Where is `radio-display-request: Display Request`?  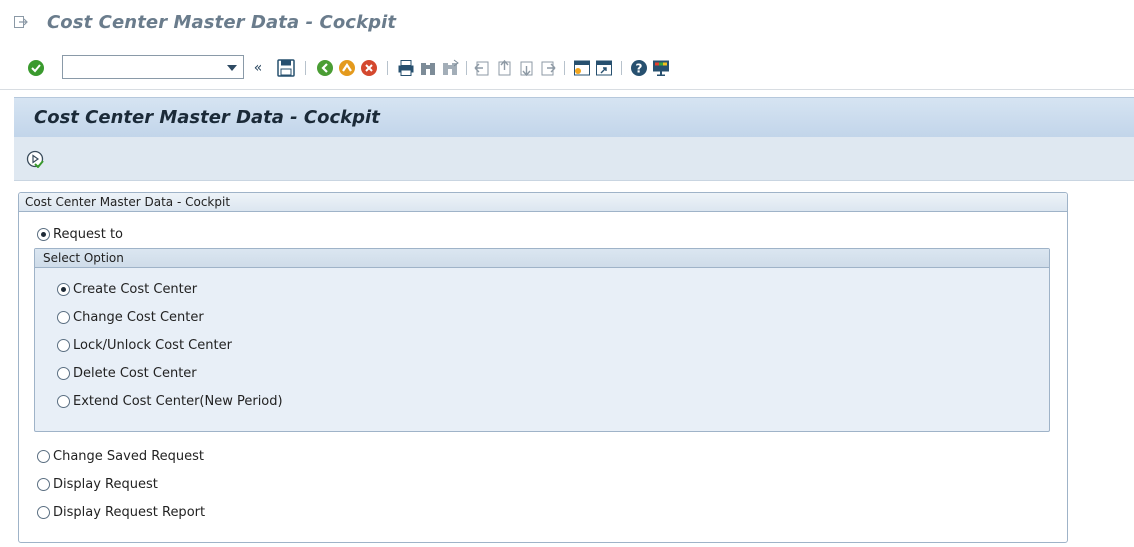
radio-display-request: Display Request is located at coordinates (97, 484).